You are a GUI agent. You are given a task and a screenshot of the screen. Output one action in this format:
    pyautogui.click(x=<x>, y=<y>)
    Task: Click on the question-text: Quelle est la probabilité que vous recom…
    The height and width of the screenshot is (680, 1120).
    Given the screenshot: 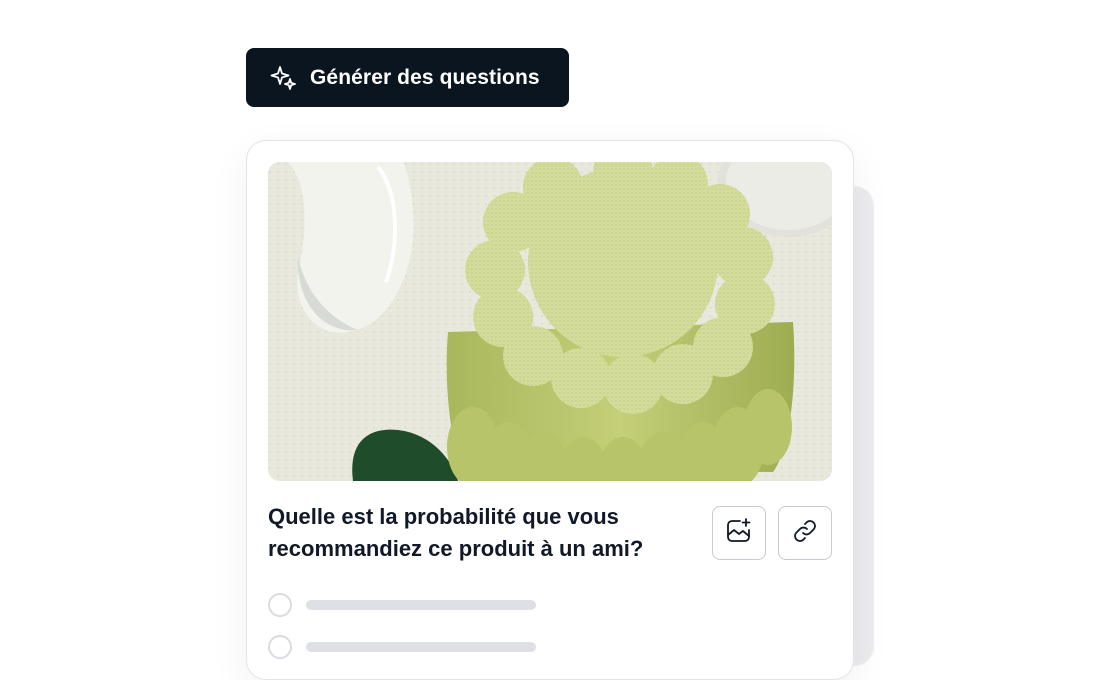 What is the action you would take?
    pyautogui.click(x=456, y=532)
    